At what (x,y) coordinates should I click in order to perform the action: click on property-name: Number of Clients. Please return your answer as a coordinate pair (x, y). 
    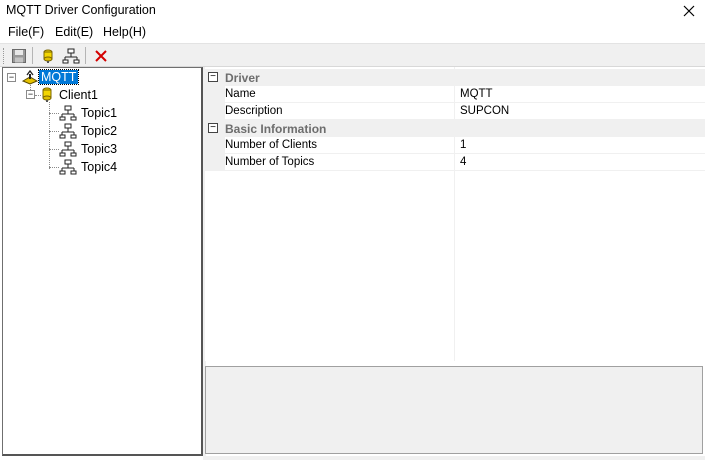
    Looking at the image, I should click on (339, 145).